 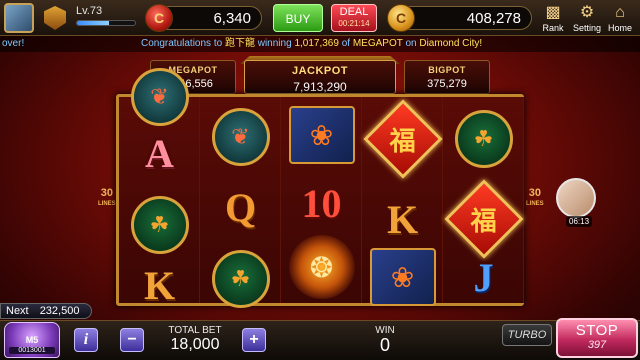 I want to click on deal-button: DEAL 00:21:14, so click(x=354, y=18).